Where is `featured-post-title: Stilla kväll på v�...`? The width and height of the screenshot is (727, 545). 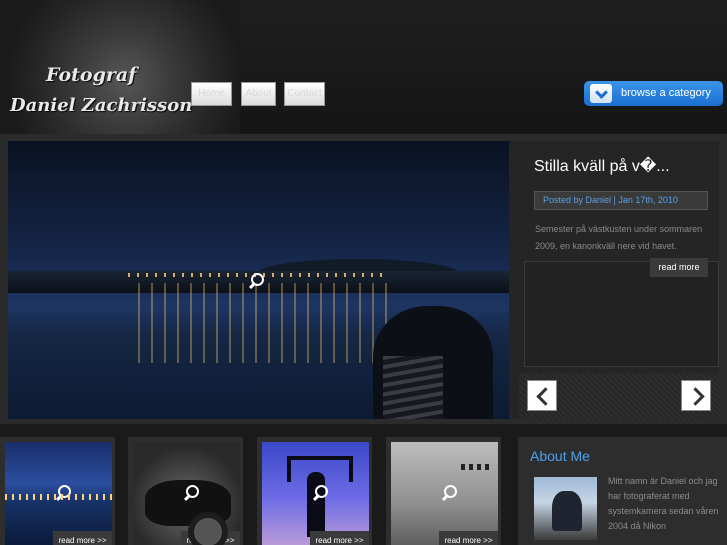
featured-post-title: Stilla kväll på v�... is located at coordinates (602, 166).